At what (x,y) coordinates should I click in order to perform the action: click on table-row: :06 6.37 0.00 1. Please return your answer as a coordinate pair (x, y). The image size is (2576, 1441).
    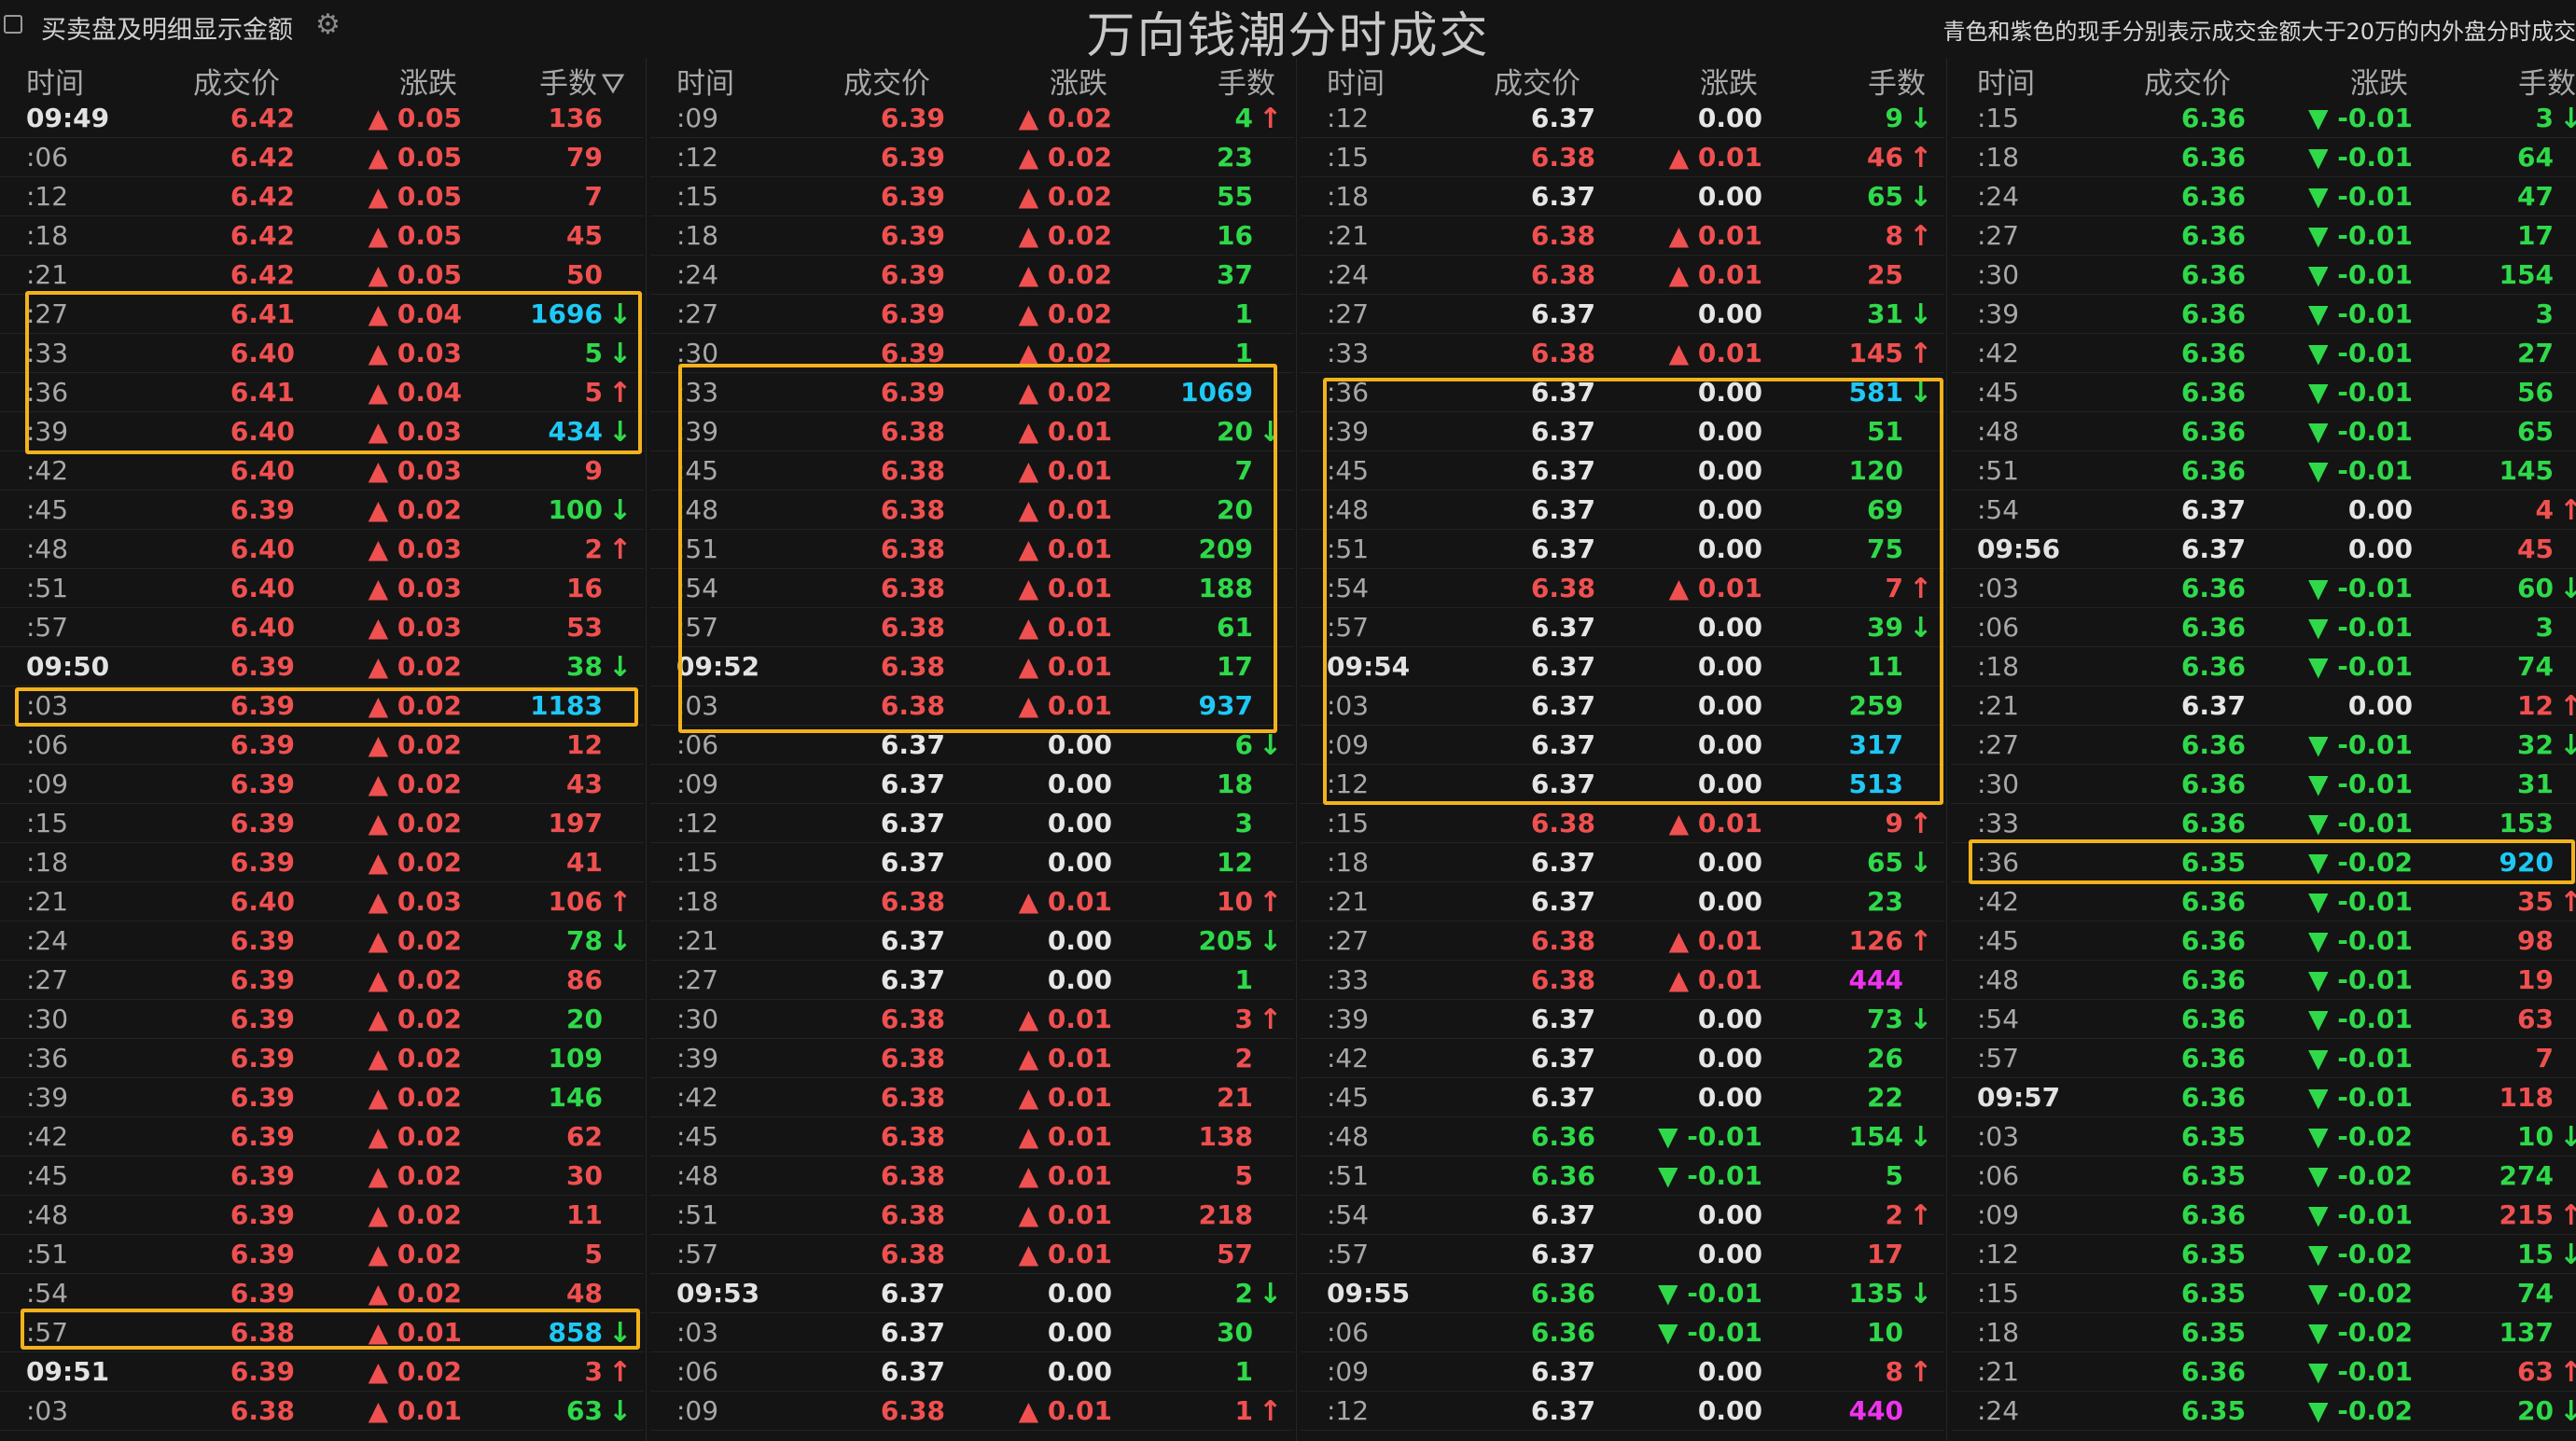
    Looking at the image, I should click on (972, 1372).